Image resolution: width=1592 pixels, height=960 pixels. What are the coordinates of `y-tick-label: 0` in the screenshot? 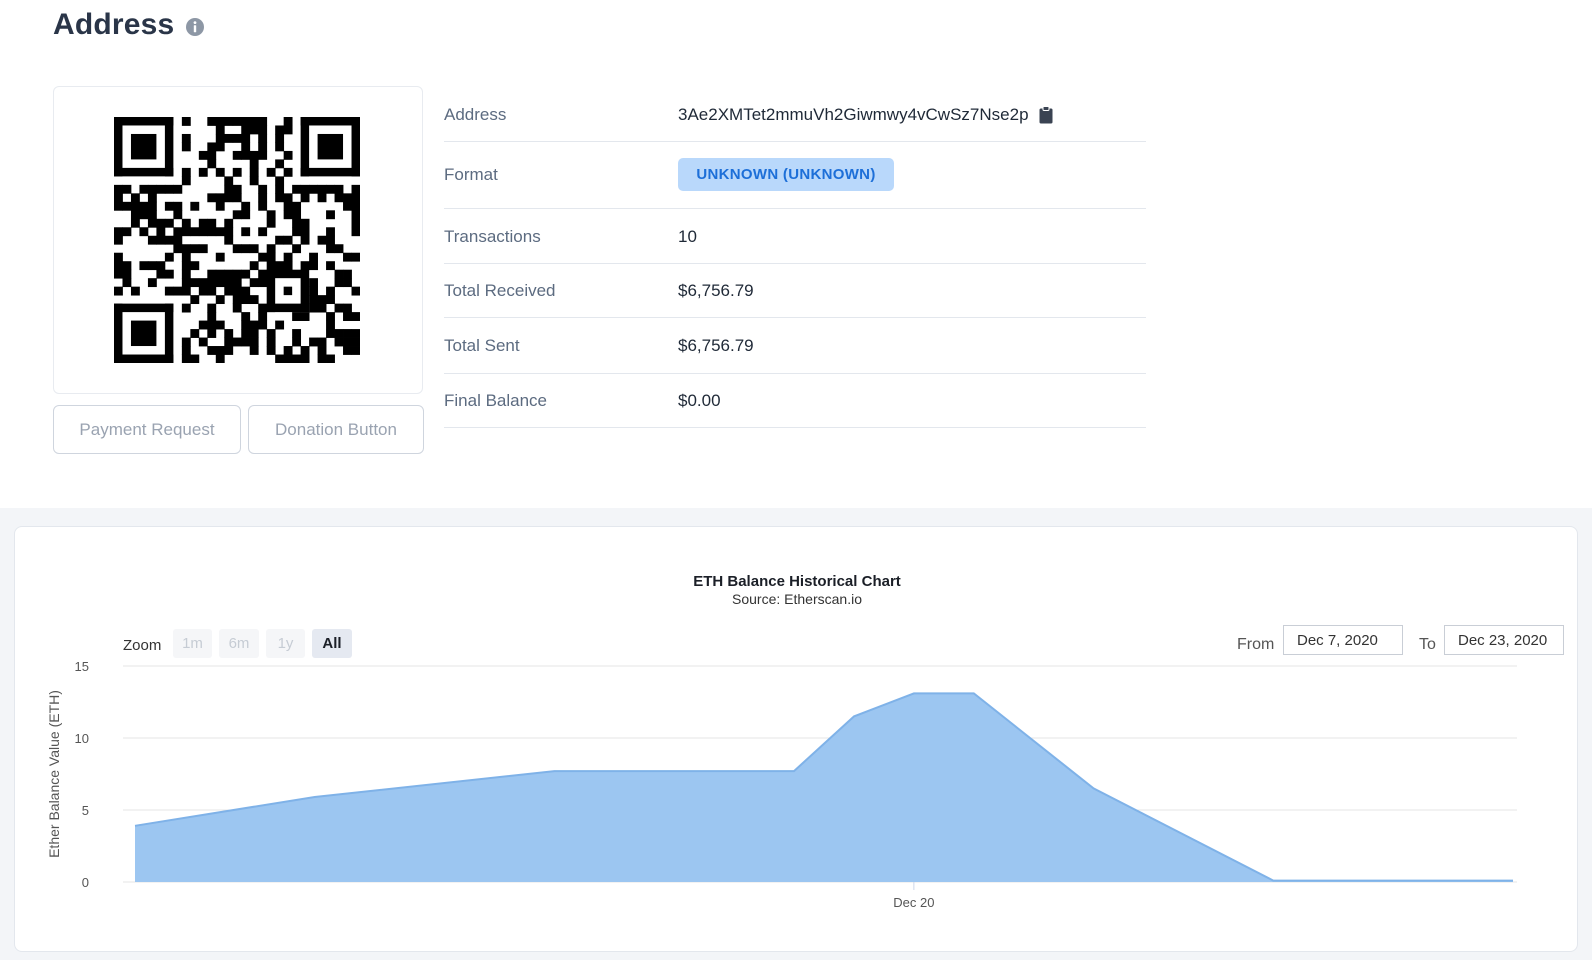 It's located at (85, 882).